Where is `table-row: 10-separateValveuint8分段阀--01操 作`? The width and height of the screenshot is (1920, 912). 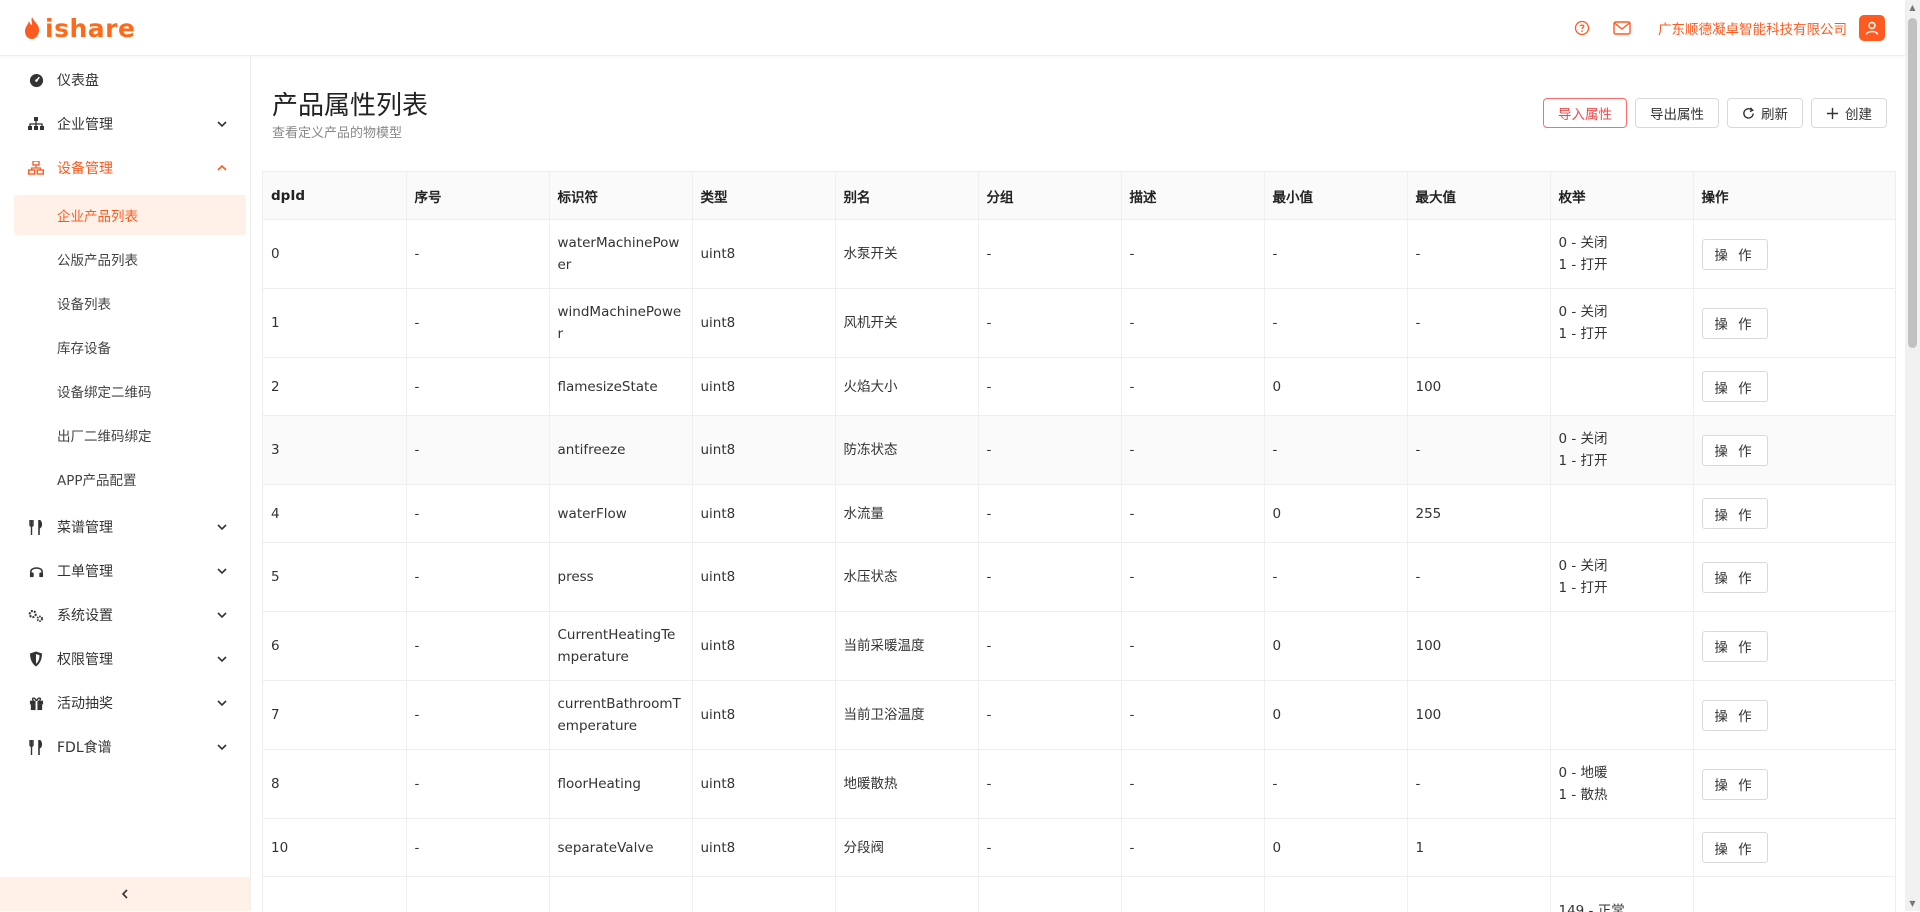 table-row: 10-separateValveuint8分段阀--01操 作 is located at coordinates (1079, 848).